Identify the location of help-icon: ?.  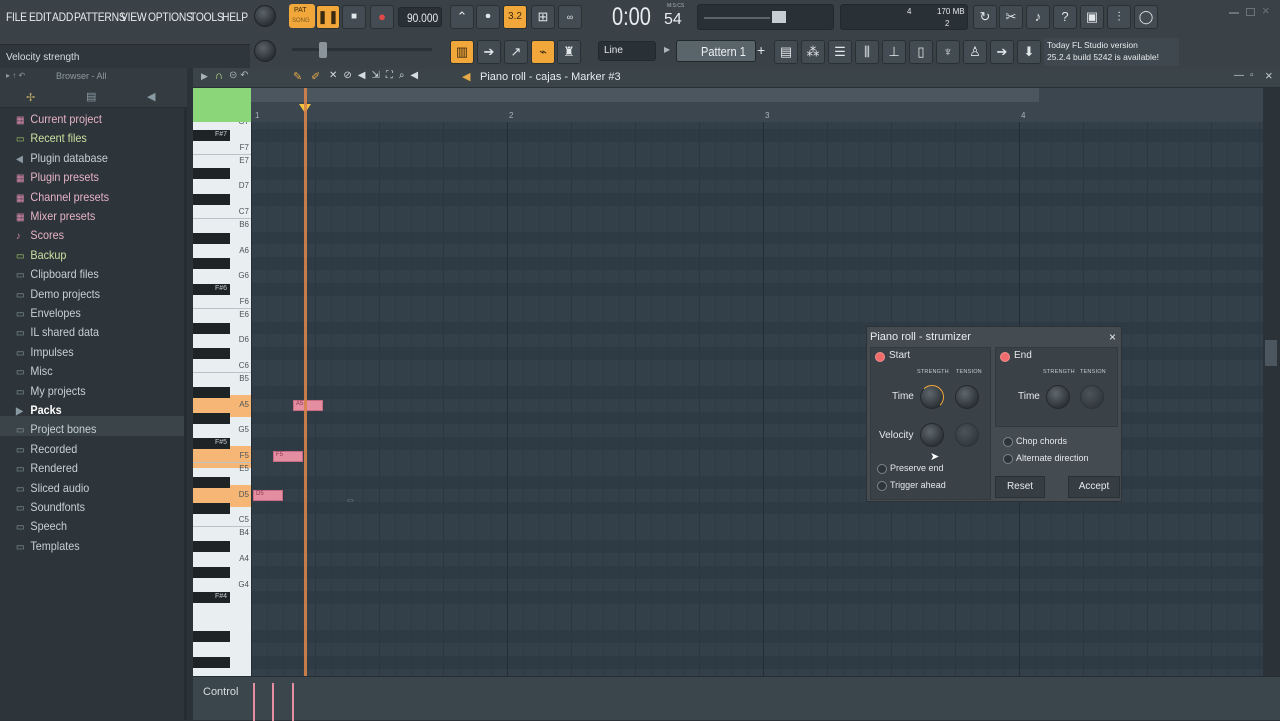
(1065, 17).